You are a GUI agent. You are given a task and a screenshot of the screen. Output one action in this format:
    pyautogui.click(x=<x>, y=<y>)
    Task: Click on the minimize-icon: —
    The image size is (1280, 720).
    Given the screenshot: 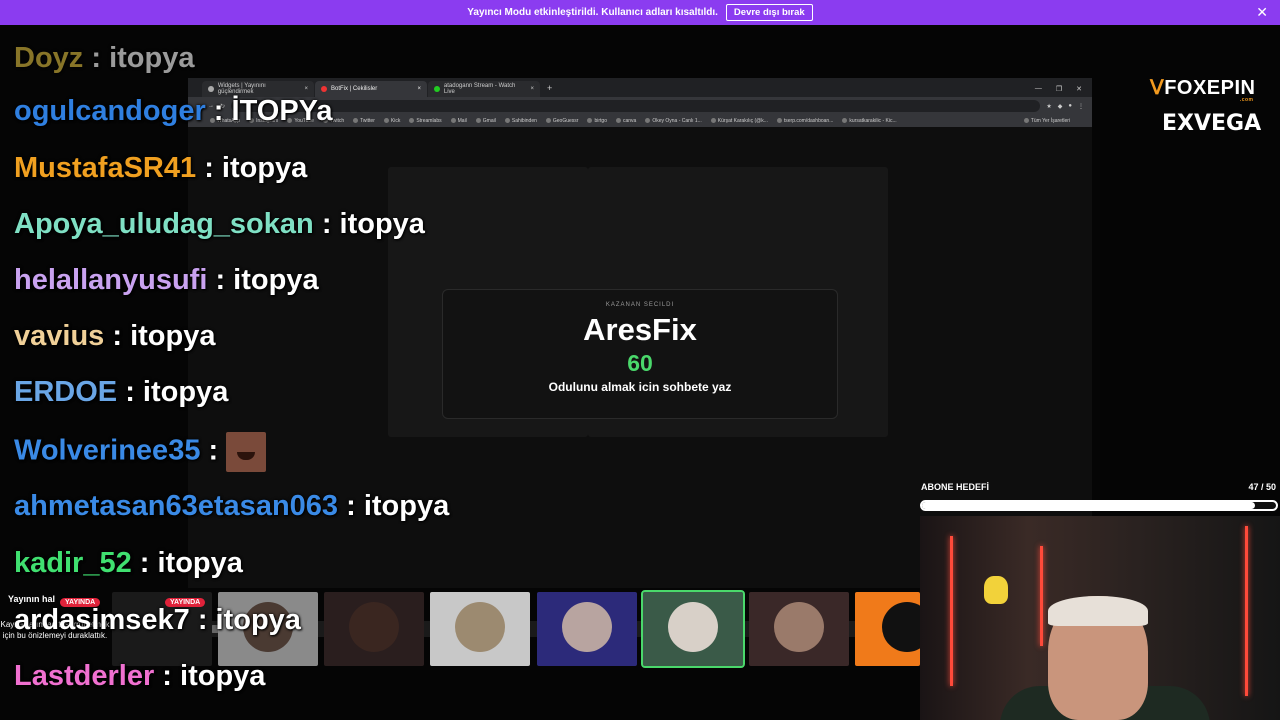 What is the action you would take?
    pyautogui.click(x=1038, y=89)
    